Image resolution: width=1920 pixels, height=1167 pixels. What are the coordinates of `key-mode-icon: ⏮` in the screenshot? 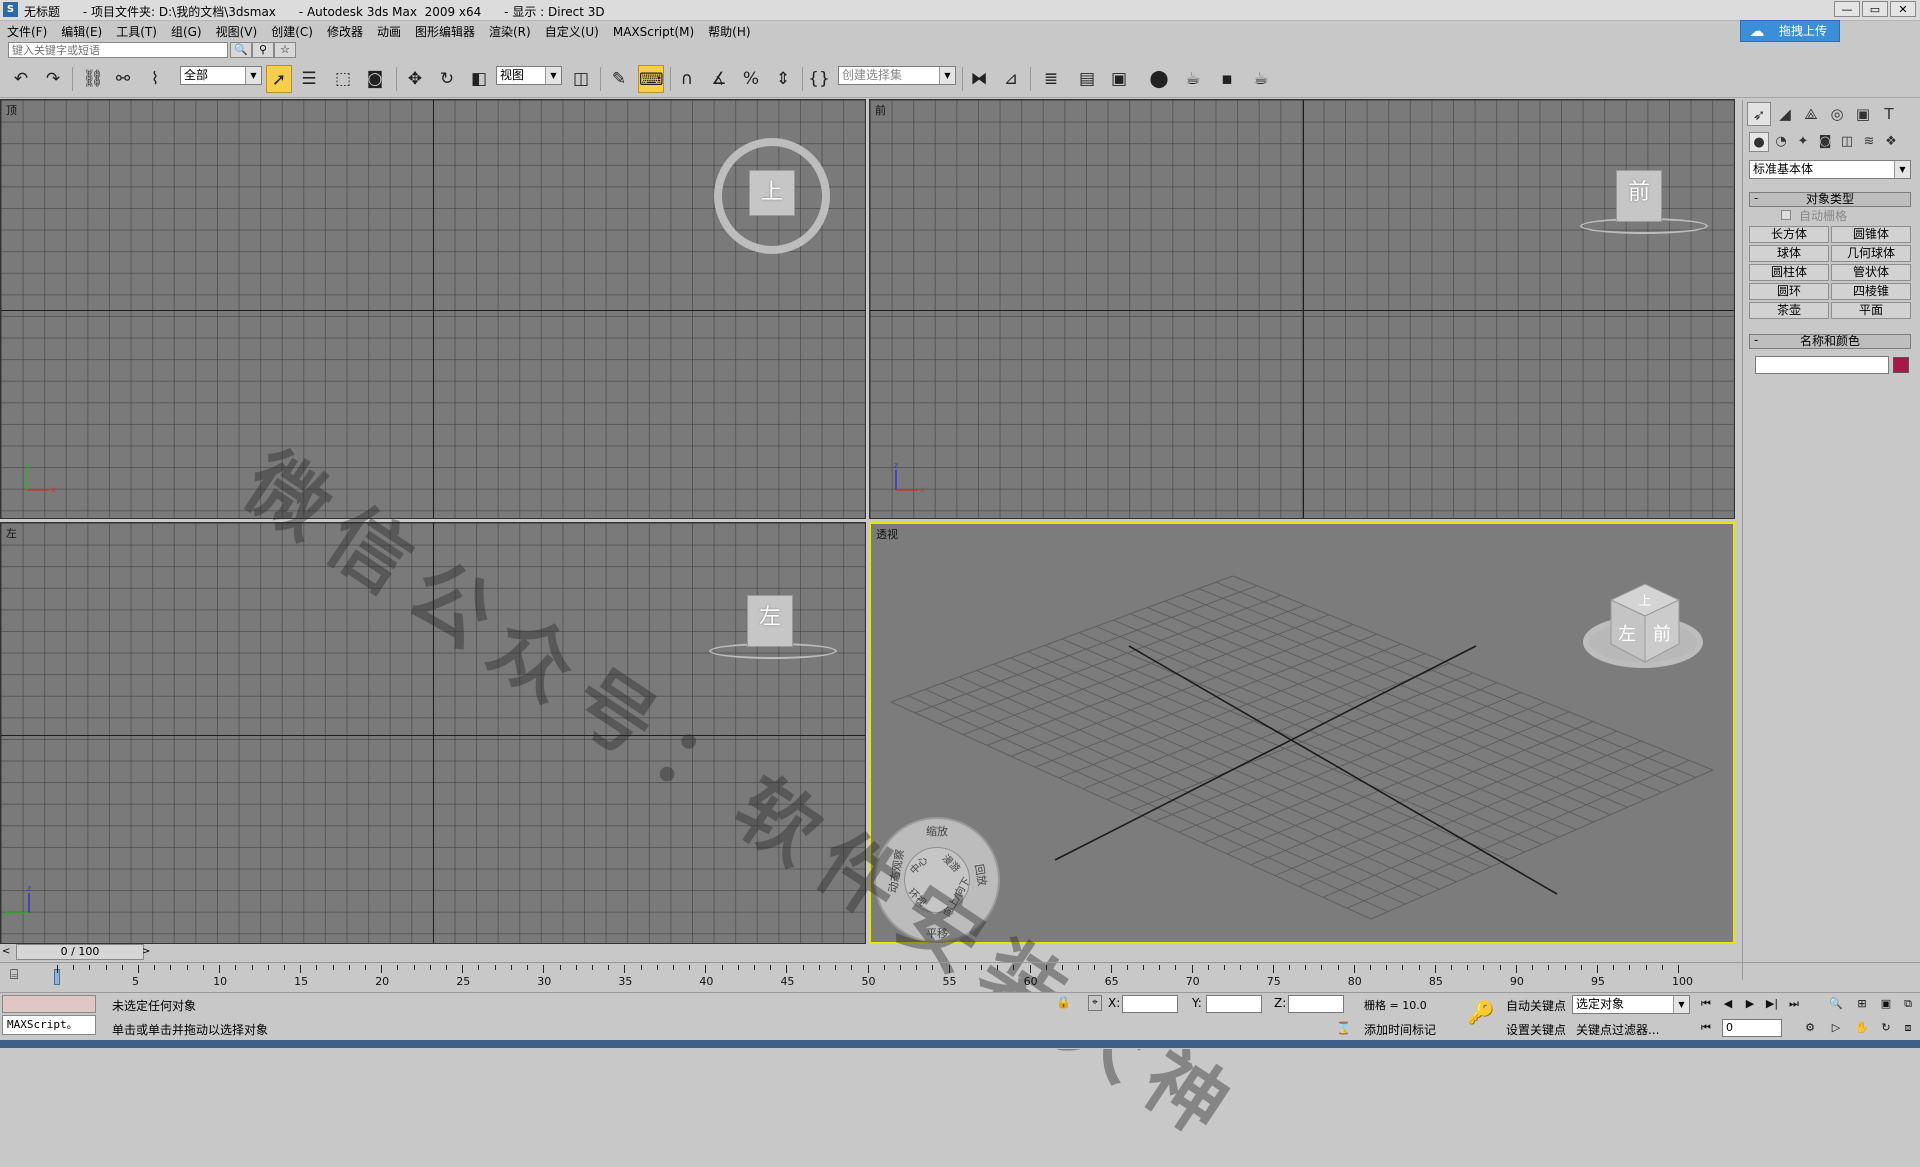 It's located at (1706, 1028).